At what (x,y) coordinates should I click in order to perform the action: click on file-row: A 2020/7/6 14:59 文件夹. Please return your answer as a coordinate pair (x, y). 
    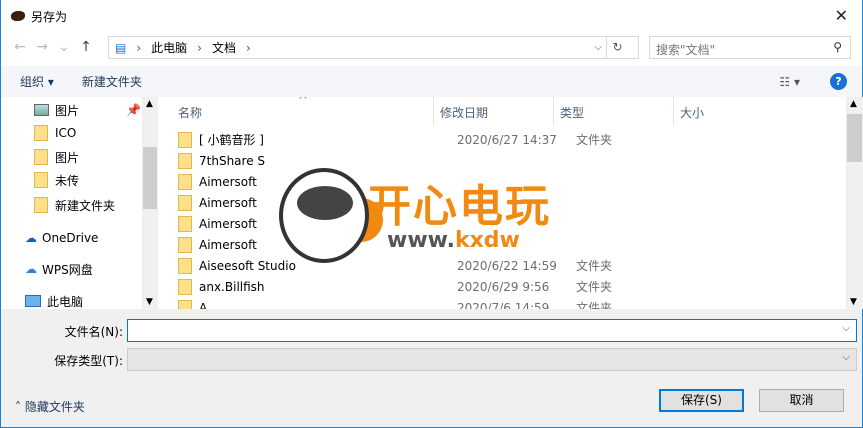
    Looking at the image, I should click on (508, 303).